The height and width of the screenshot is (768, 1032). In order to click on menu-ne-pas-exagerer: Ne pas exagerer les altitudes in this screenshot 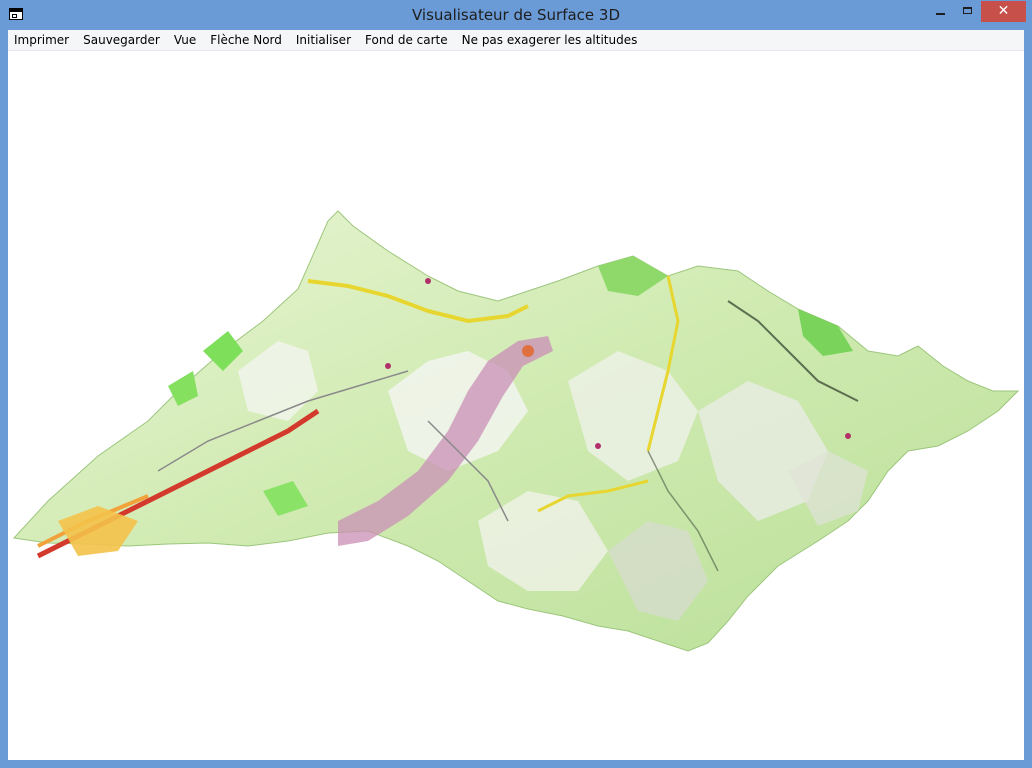, I will do `click(550, 40)`.